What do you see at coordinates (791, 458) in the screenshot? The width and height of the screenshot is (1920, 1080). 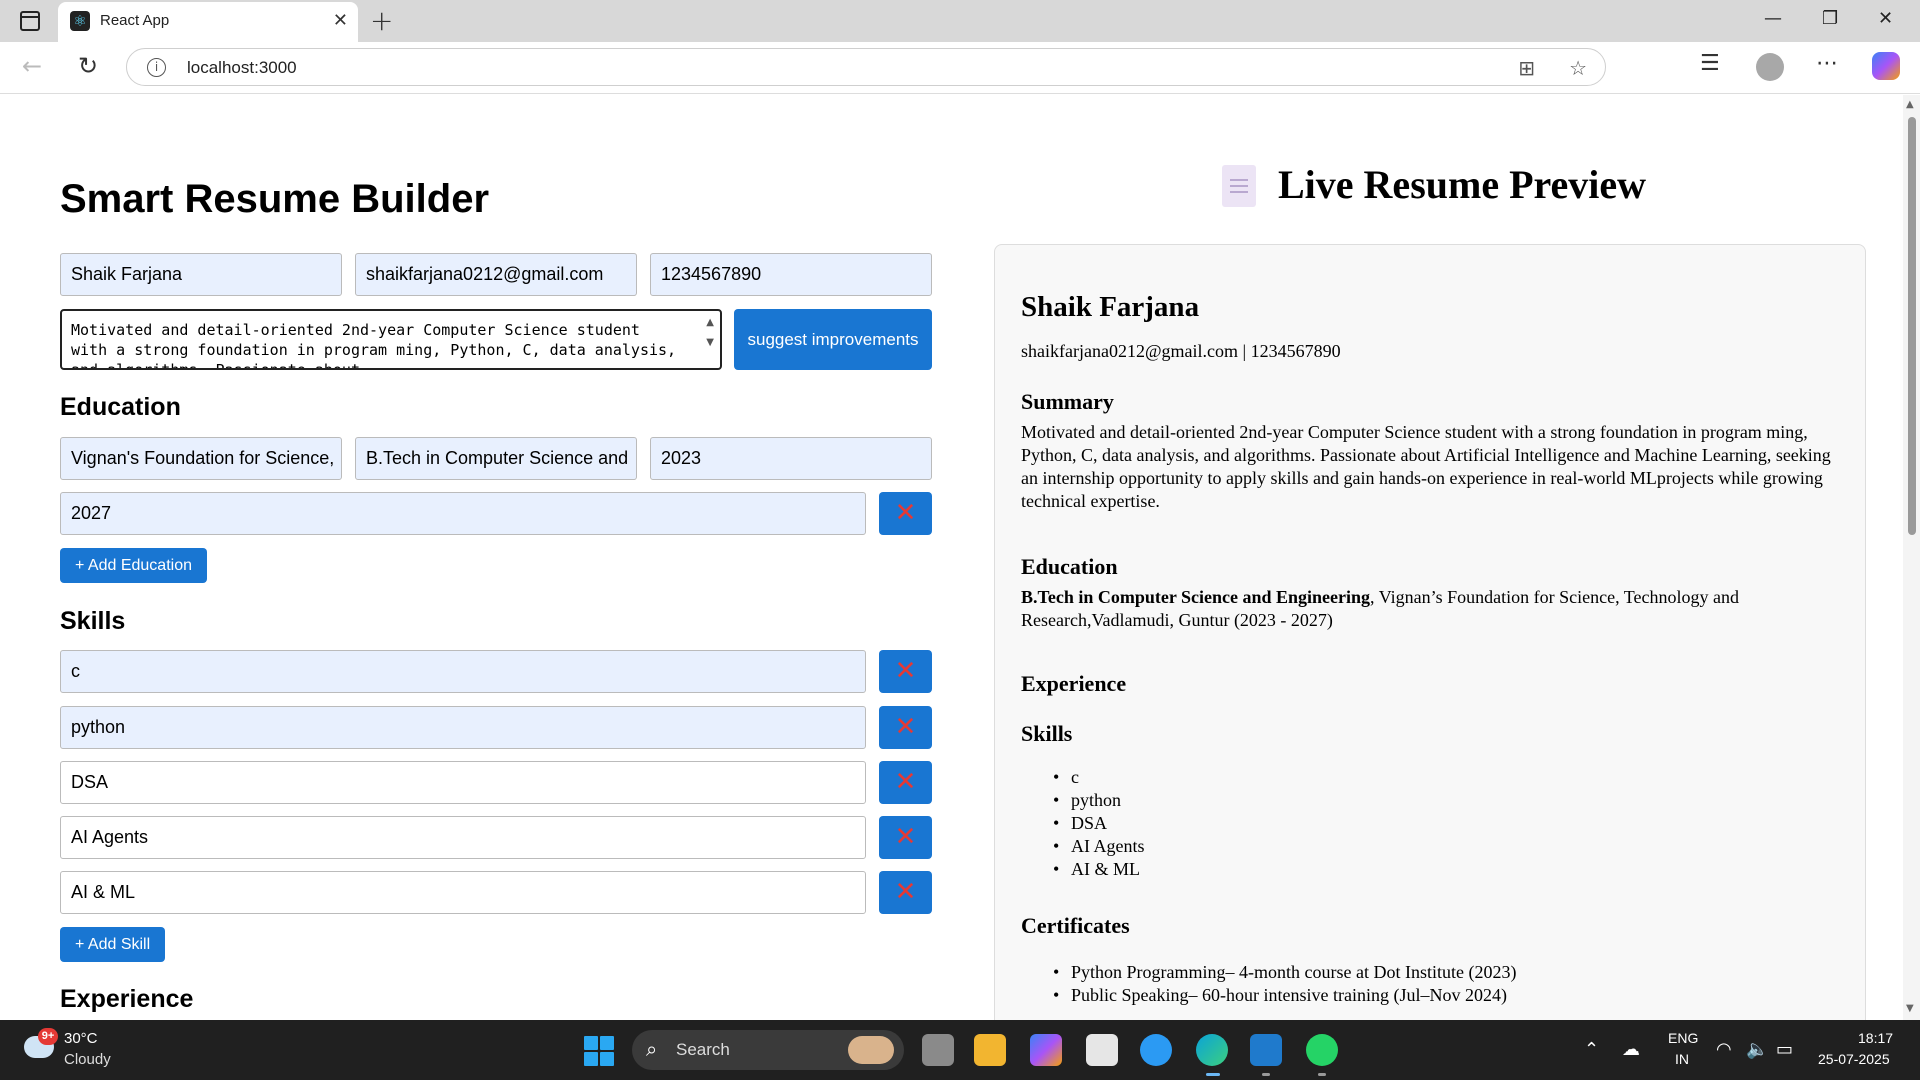 I see `start-year-input: 2023` at bounding box center [791, 458].